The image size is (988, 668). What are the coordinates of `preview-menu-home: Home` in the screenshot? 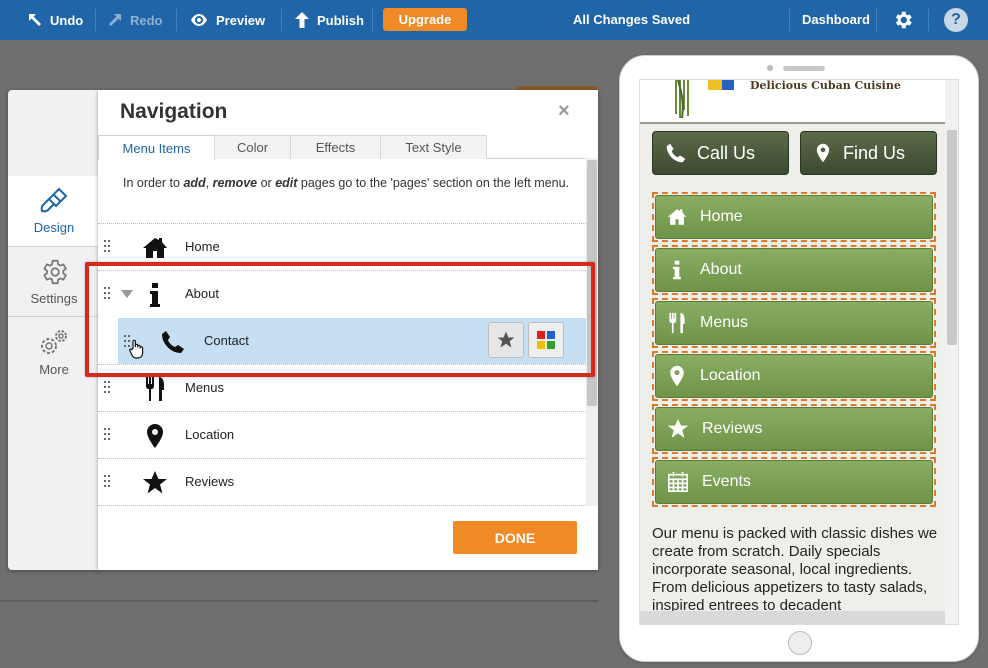 It's located at (794, 217).